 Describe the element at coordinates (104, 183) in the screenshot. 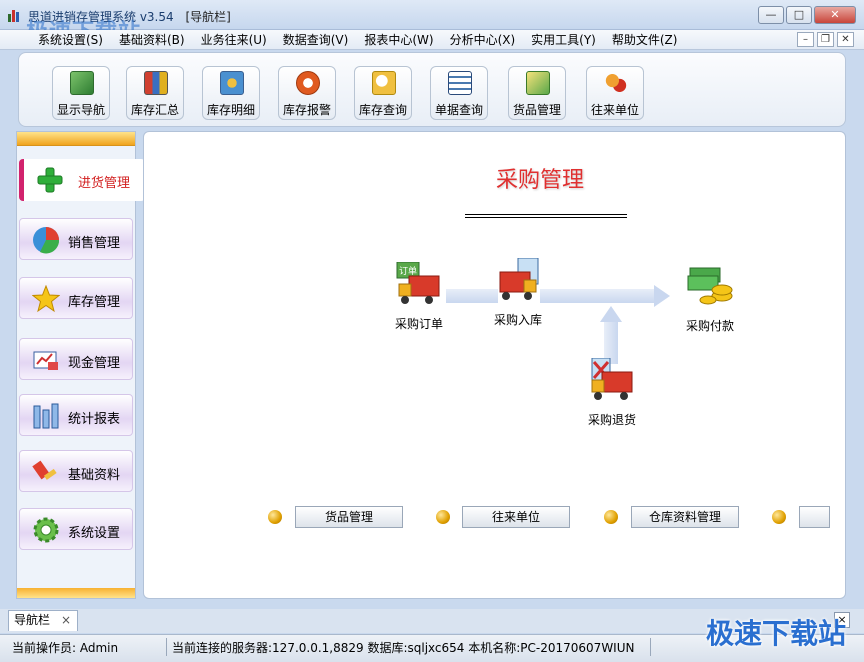

I see `sidebar-item-label: 进货管理` at that location.